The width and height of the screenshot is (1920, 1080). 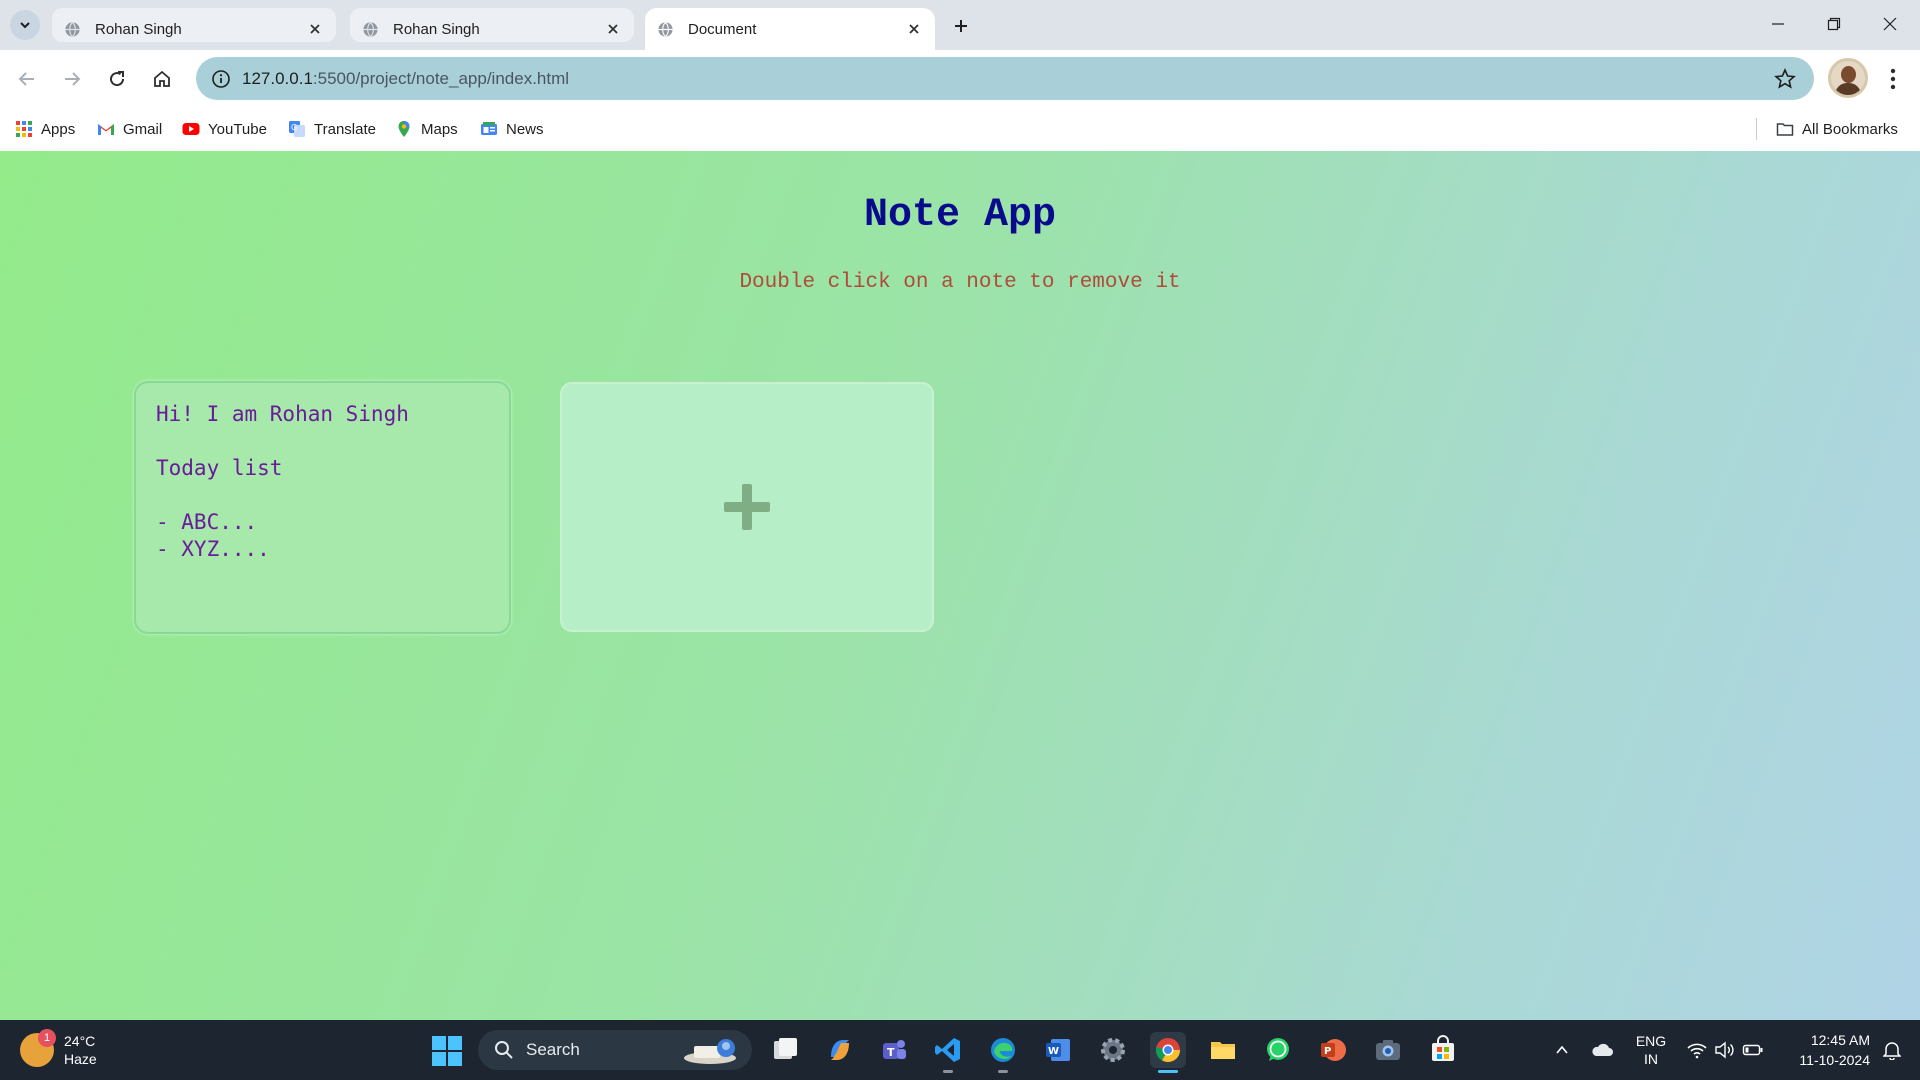 I want to click on language-code: ENG, so click(x=1651, y=1041).